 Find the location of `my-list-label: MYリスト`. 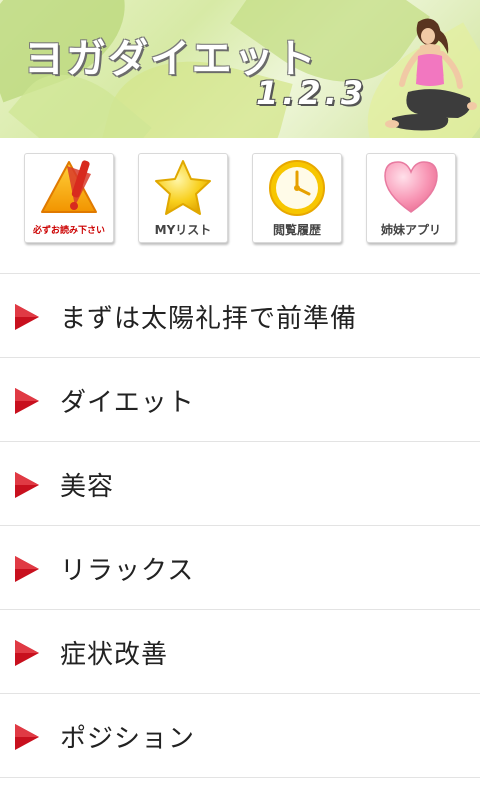

my-list-label: MYリスト is located at coordinates (183, 230).